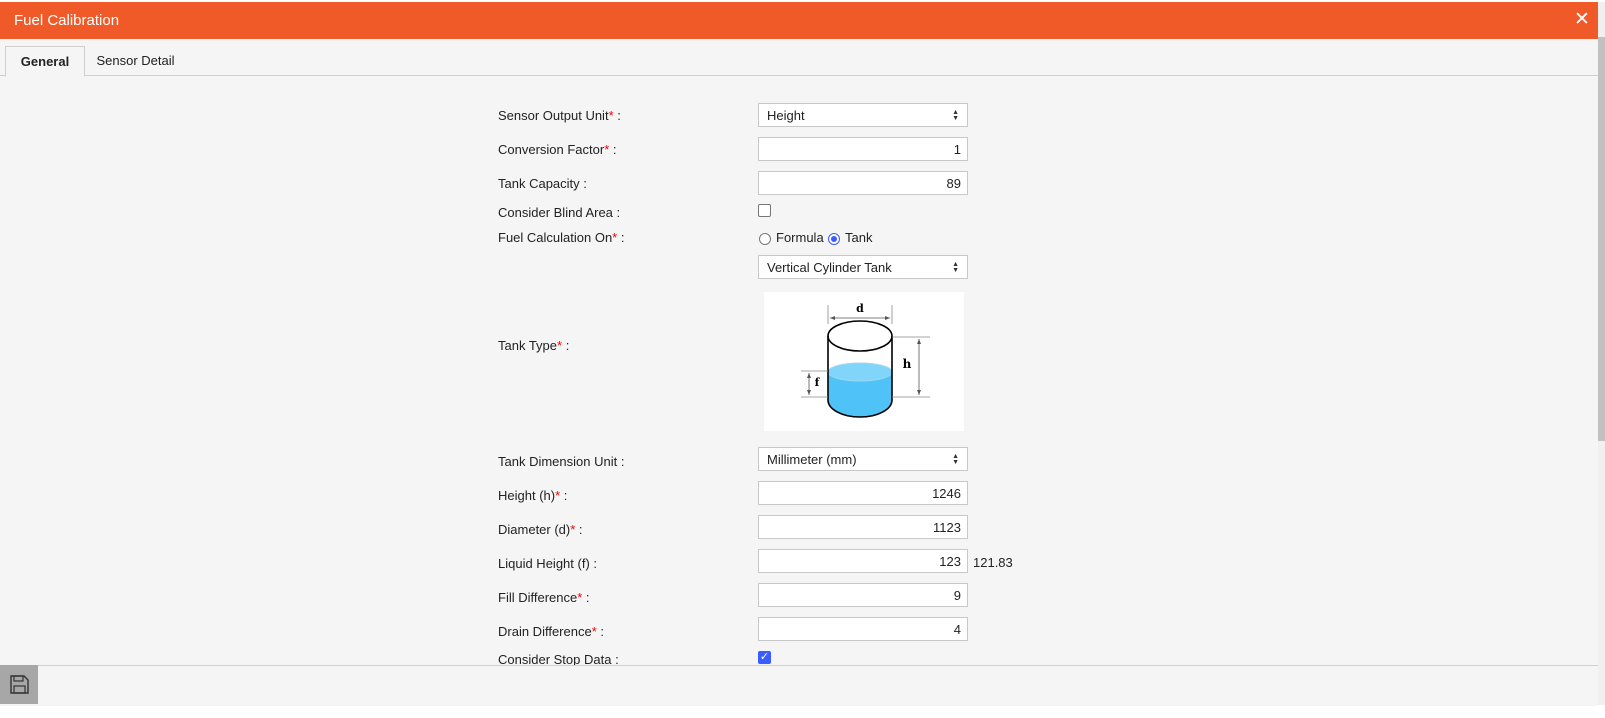  Describe the element at coordinates (834, 239) in the screenshot. I see `tank-radio` at that location.